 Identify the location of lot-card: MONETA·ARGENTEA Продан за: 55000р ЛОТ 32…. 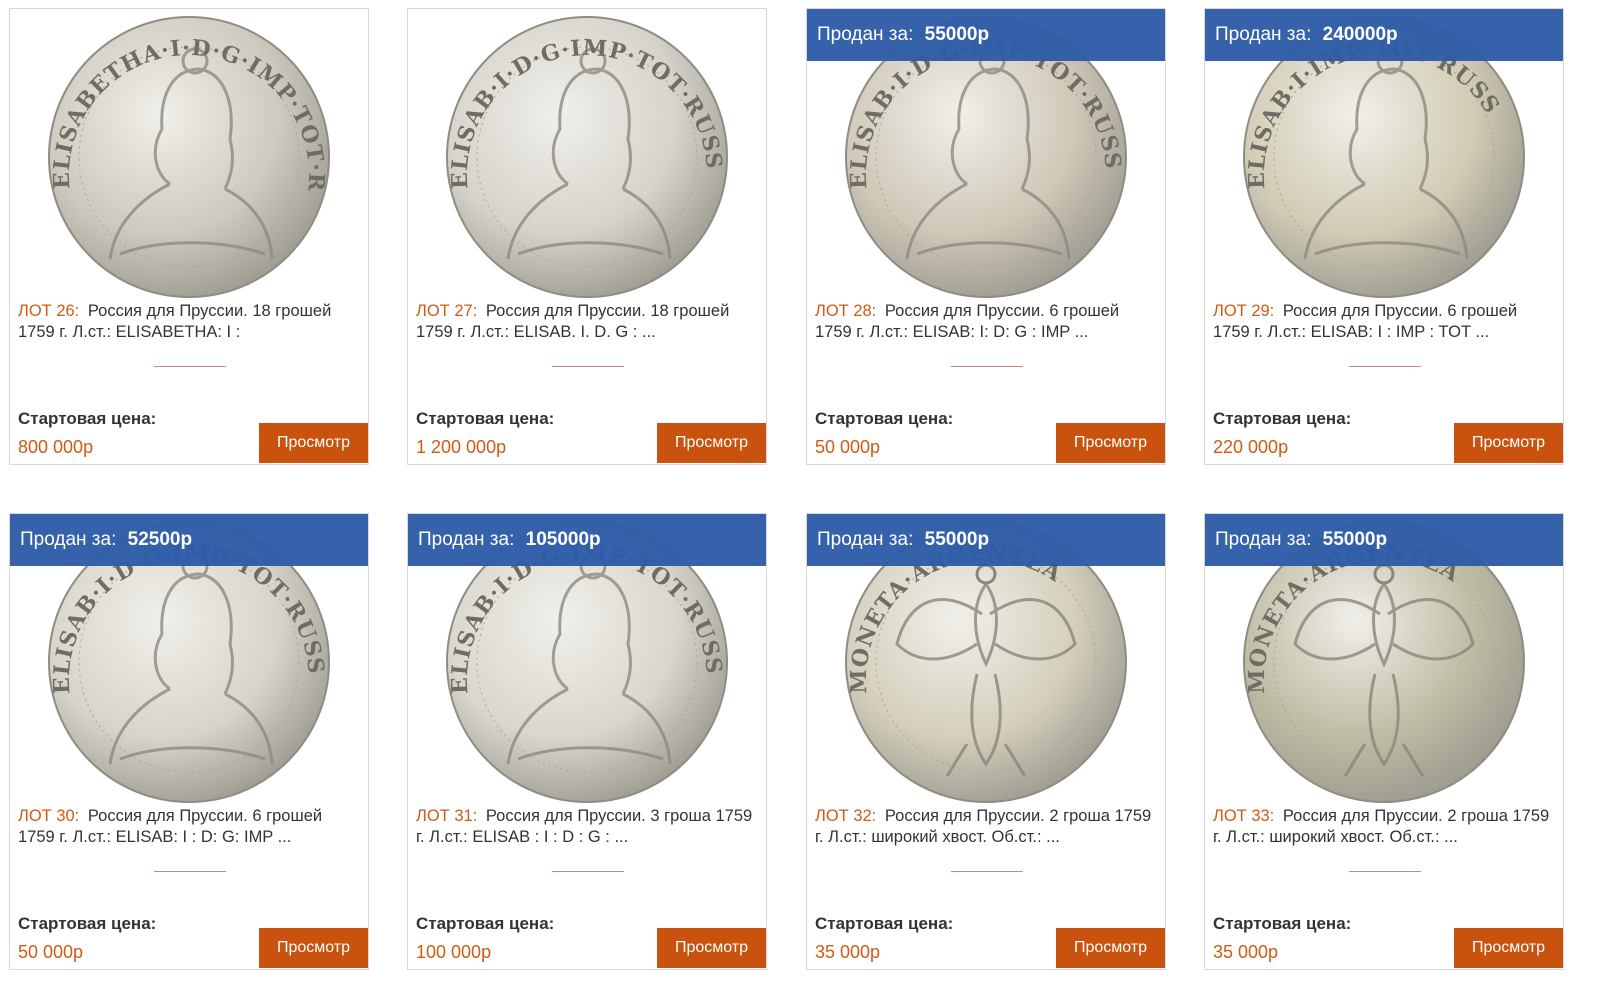
(986, 741).